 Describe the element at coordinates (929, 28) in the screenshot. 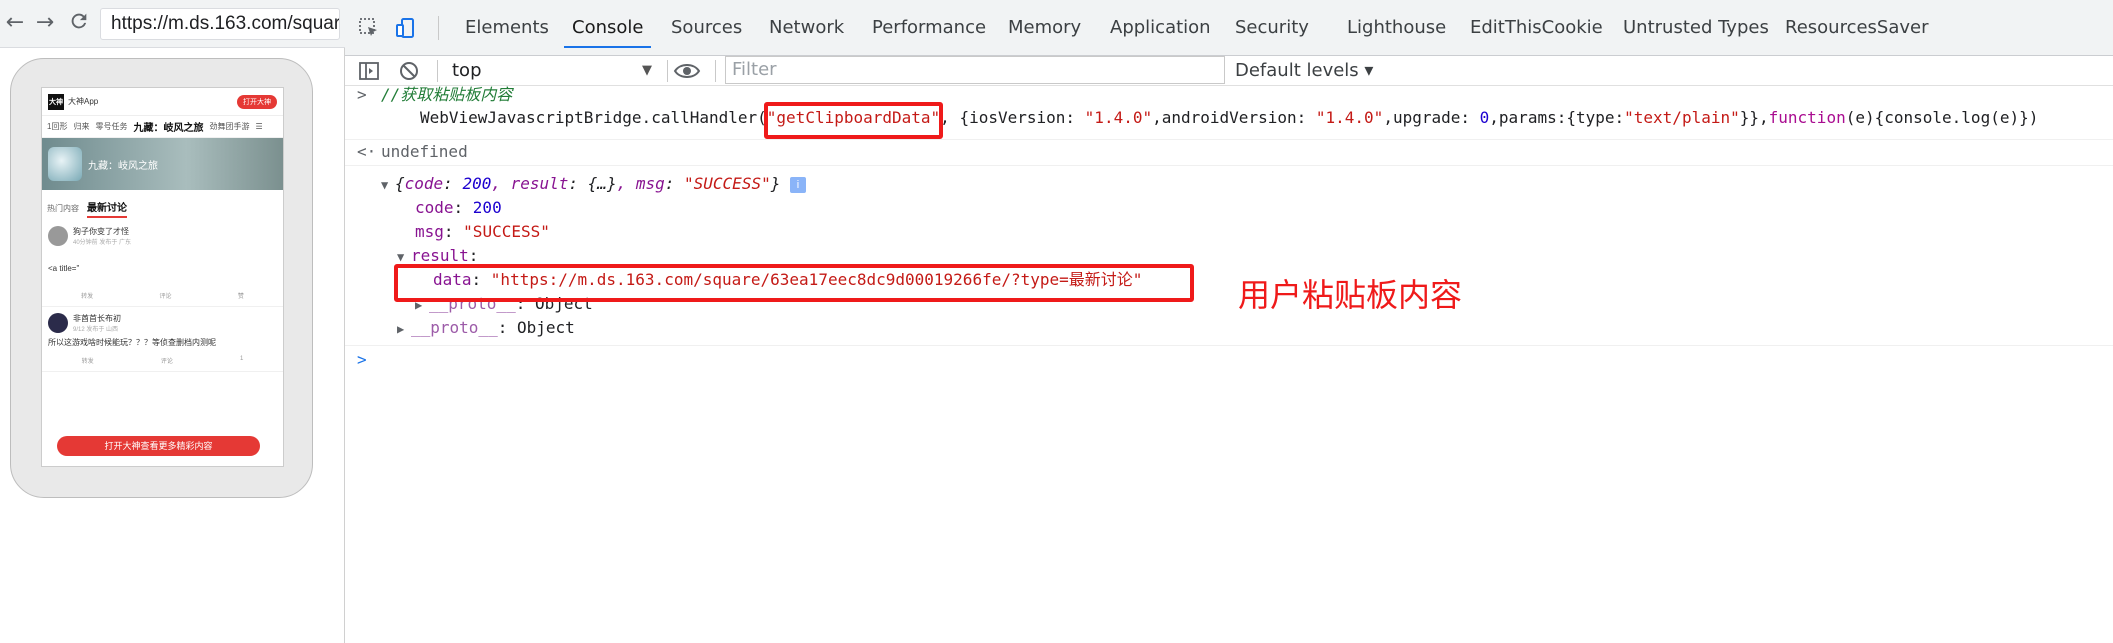

I see `tab-performance: Performance` at that location.